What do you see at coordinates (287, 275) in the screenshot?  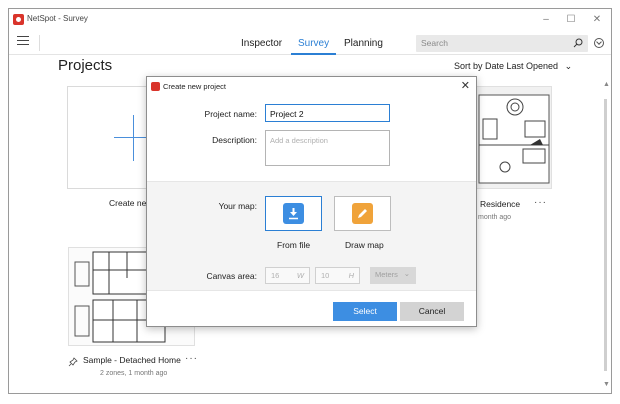 I see `canvas-width-input: 16 W` at bounding box center [287, 275].